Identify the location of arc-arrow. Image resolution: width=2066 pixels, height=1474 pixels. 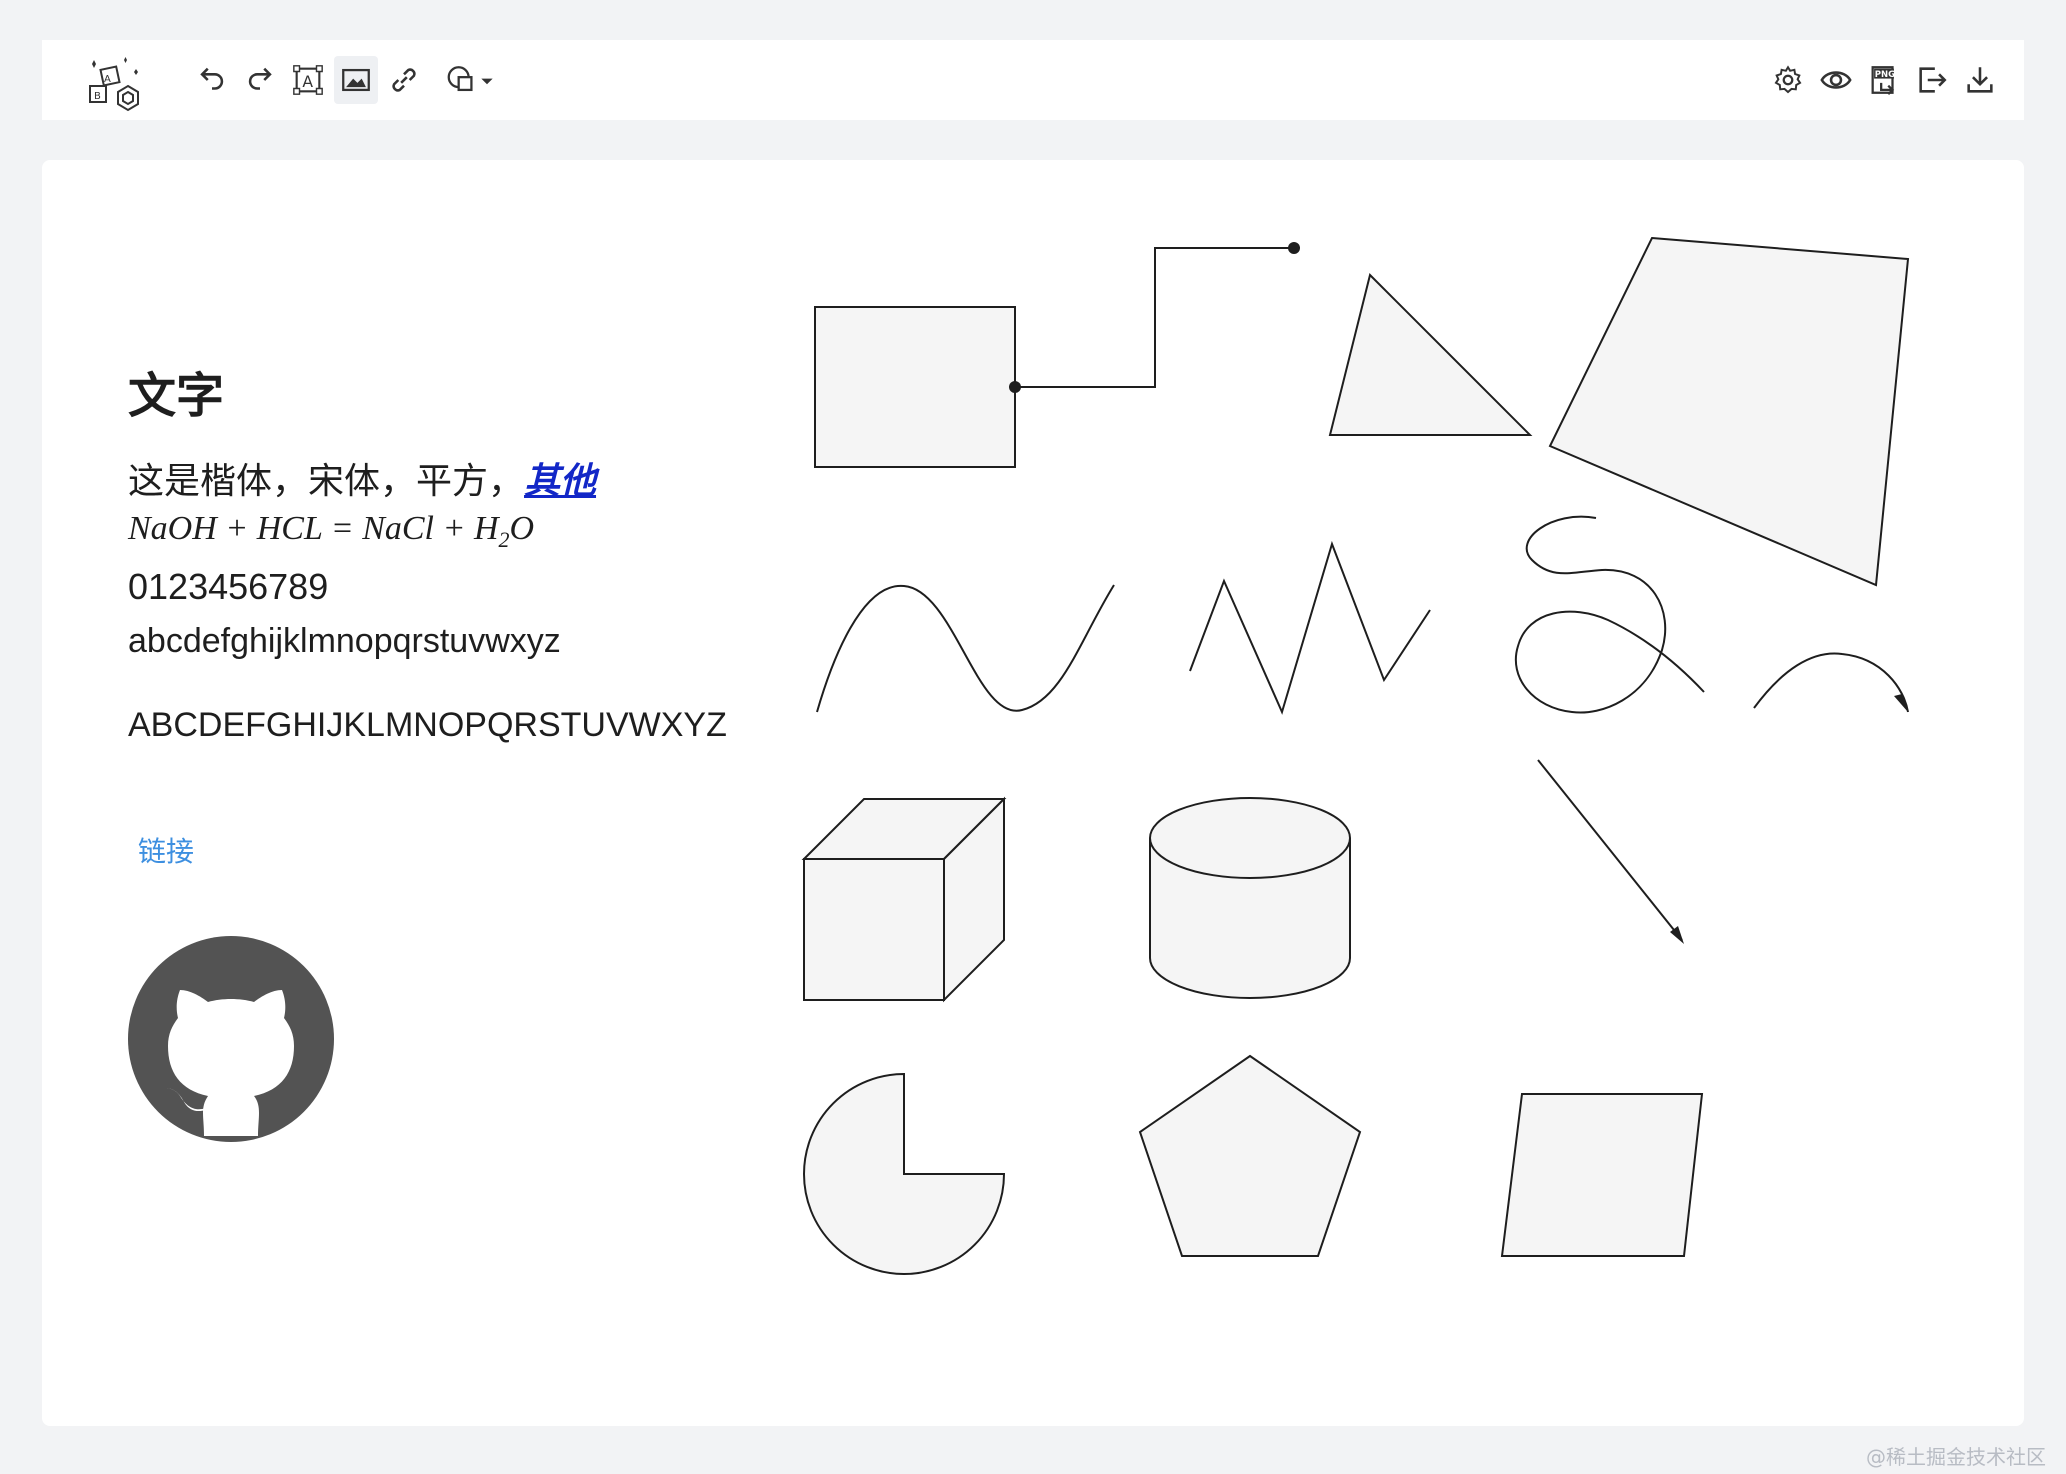
(1831, 682).